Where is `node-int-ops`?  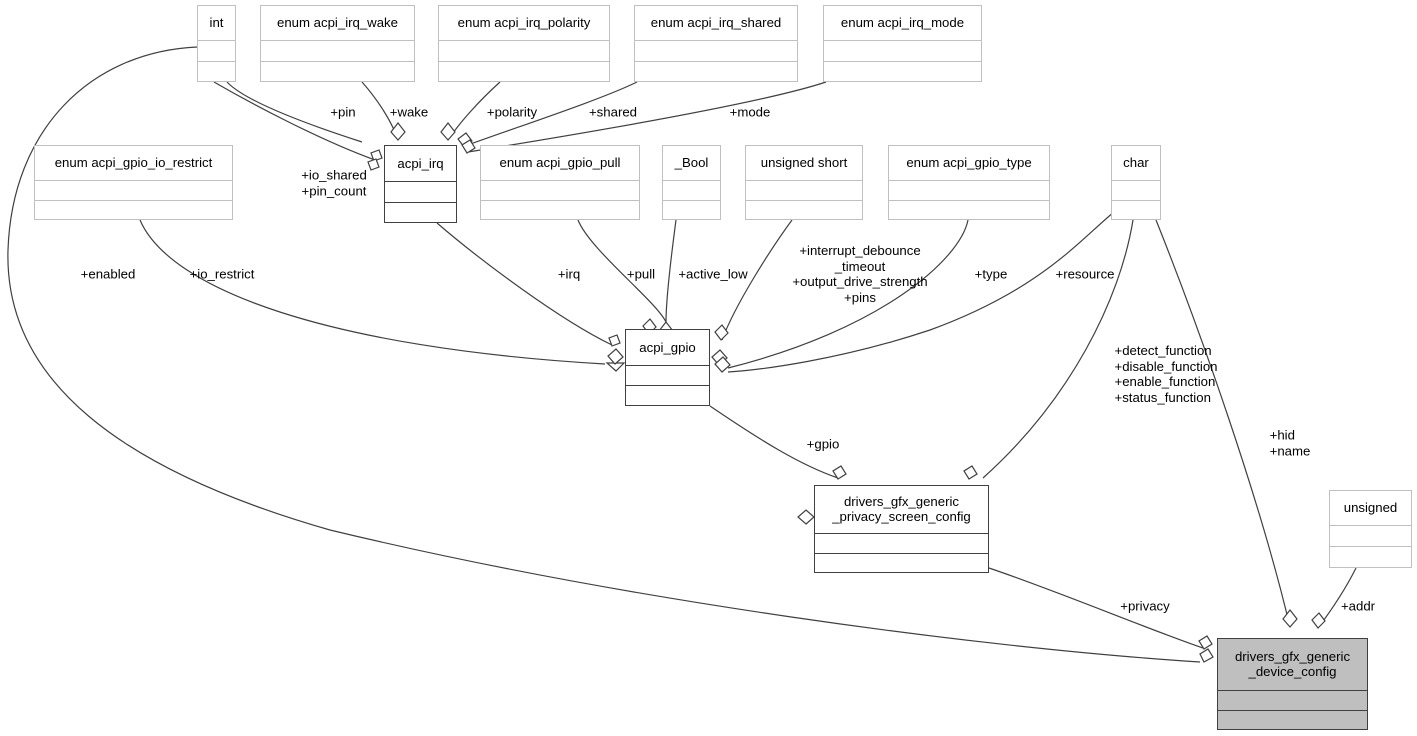 node-int-ops is located at coordinates (216, 72).